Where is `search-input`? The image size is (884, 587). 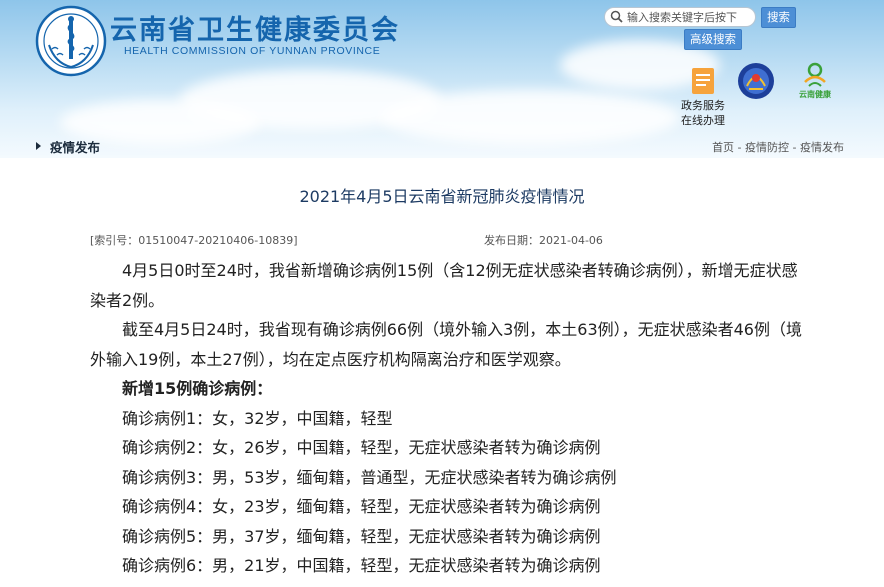 search-input is located at coordinates (689, 17).